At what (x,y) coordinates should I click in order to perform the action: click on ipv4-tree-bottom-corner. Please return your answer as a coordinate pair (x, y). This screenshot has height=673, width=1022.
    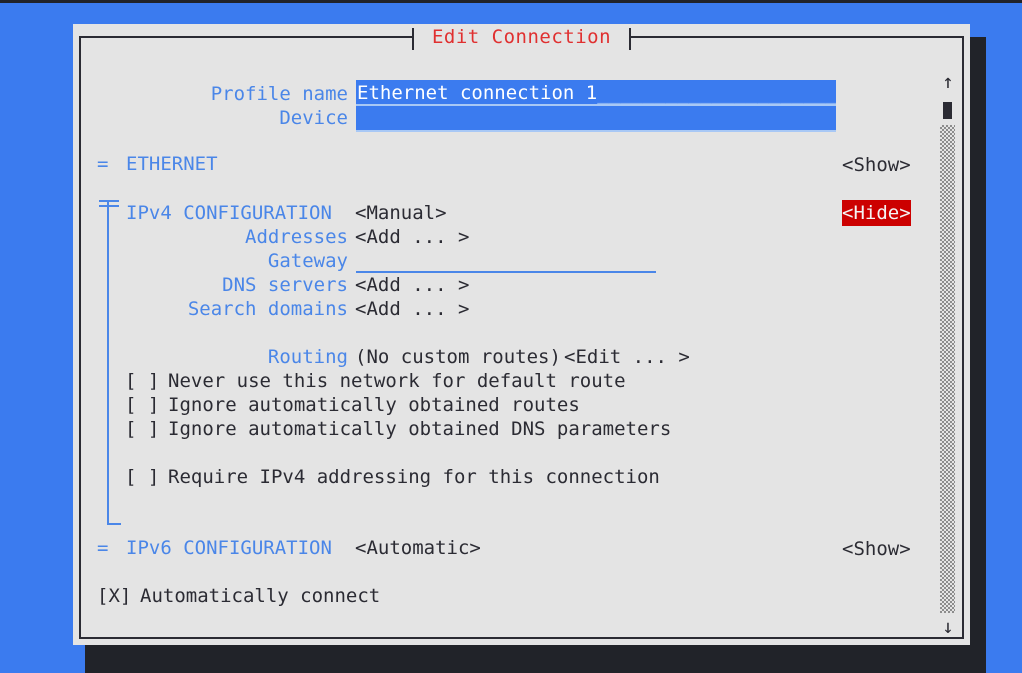
    Looking at the image, I should click on (114, 524).